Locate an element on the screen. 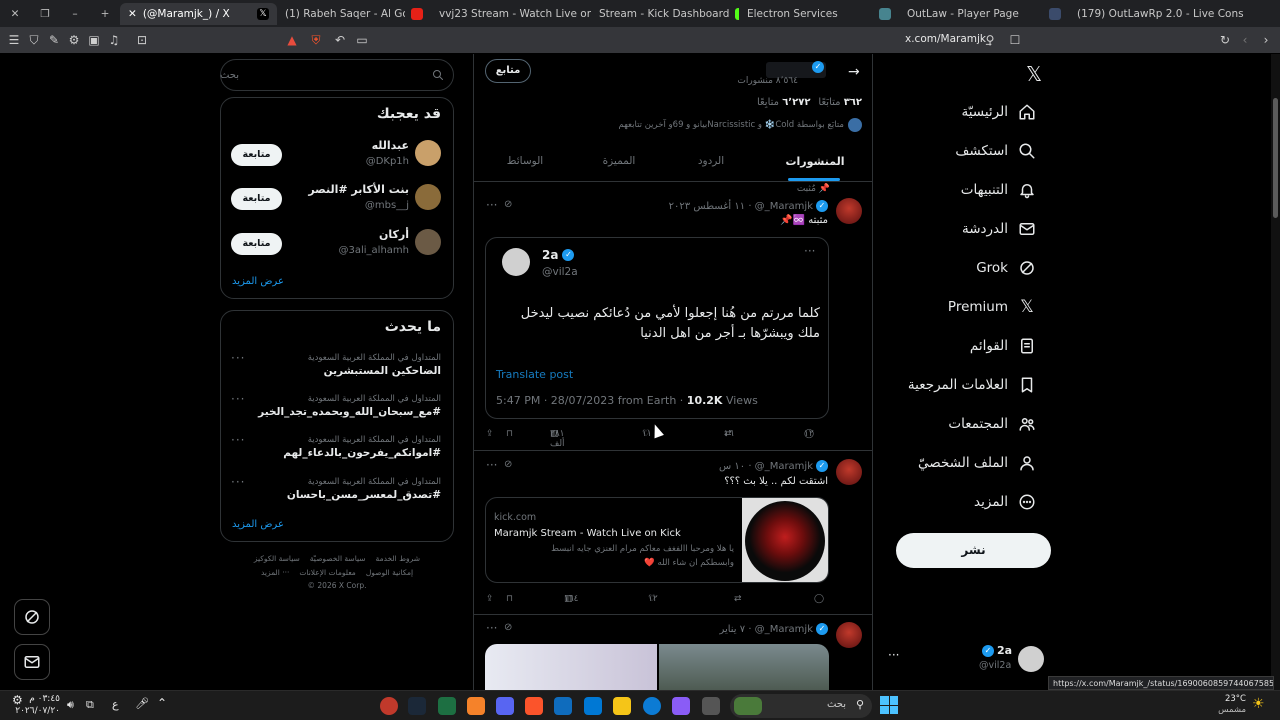 The image size is (1280, 720). nav-bookmarks: العلامات المرجعية is located at coordinates (972, 385).